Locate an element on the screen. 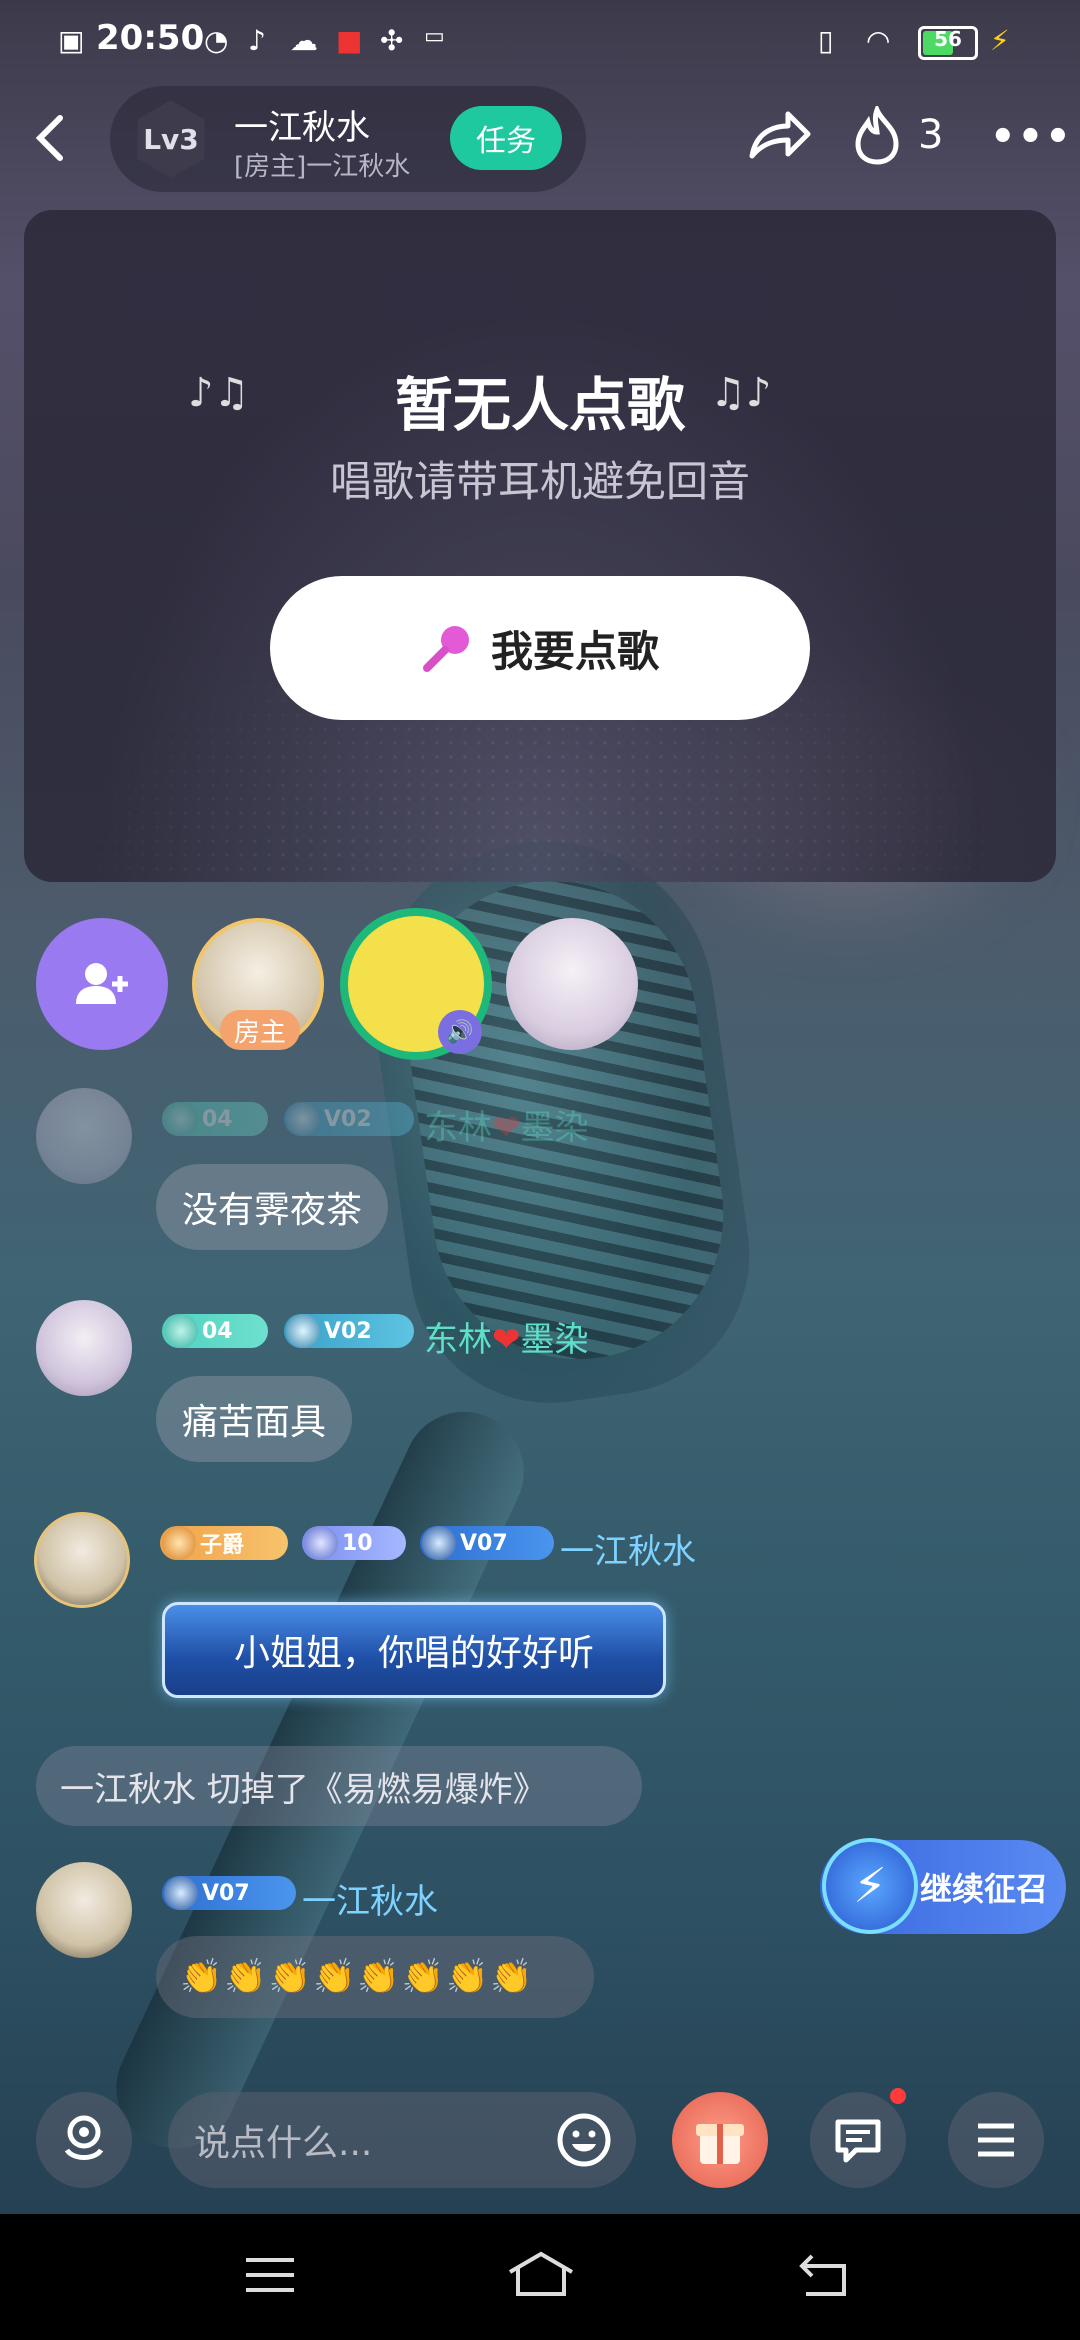  message-button is located at coordinates (858, 2140).